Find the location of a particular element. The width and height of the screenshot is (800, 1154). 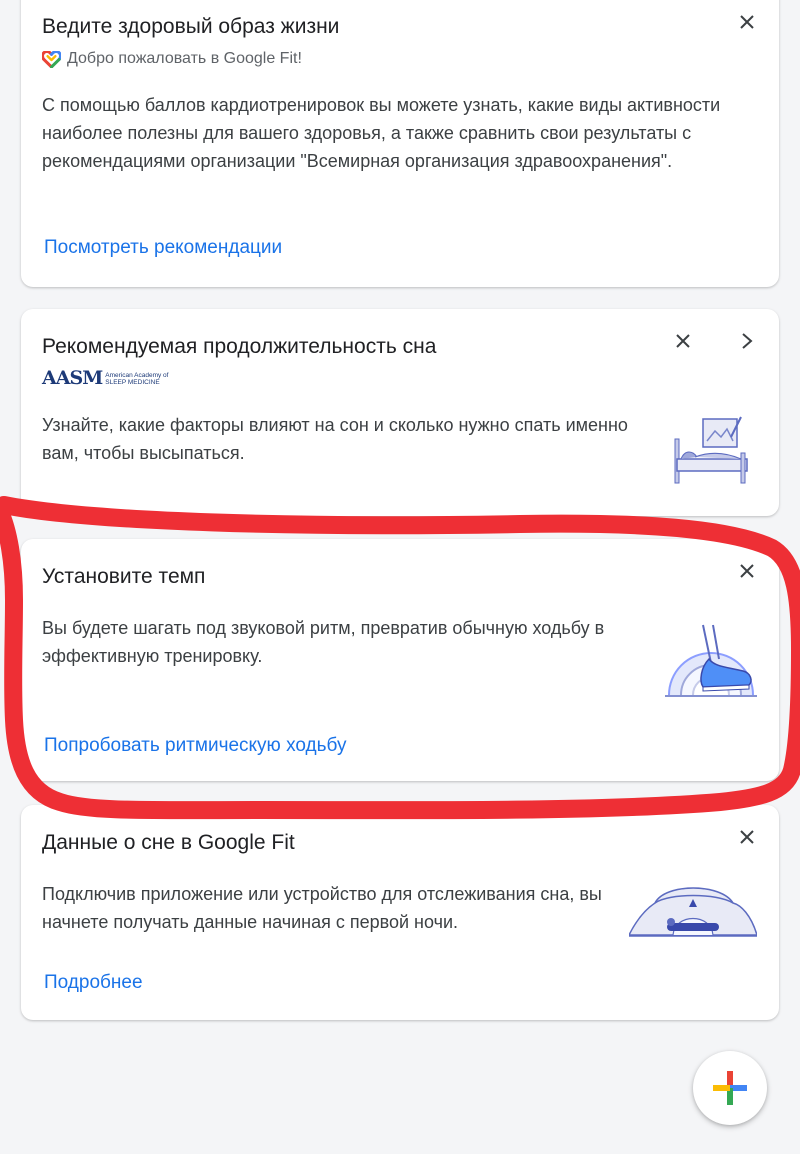

add-button is located at coordinates (730, 1088).